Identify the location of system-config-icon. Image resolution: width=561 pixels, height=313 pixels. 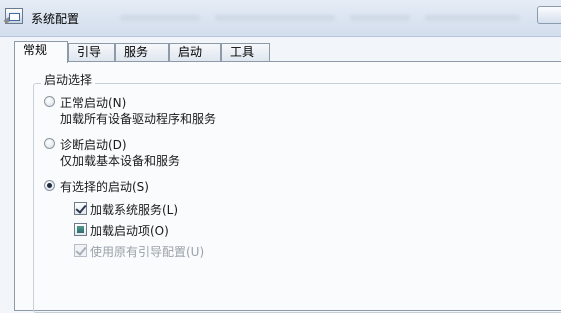
(14, 16).